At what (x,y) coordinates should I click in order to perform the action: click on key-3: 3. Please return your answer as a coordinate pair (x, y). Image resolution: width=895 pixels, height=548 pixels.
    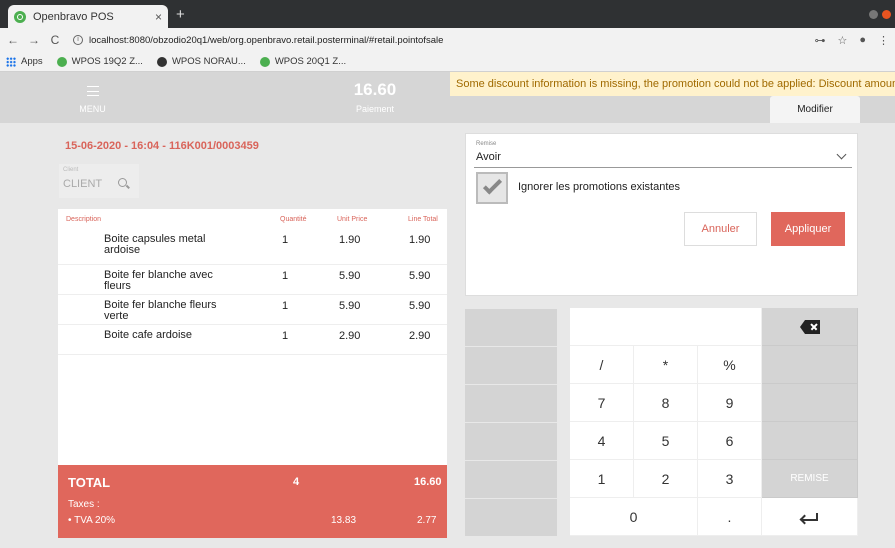
    Looking at the image, I should click on (730, 479).